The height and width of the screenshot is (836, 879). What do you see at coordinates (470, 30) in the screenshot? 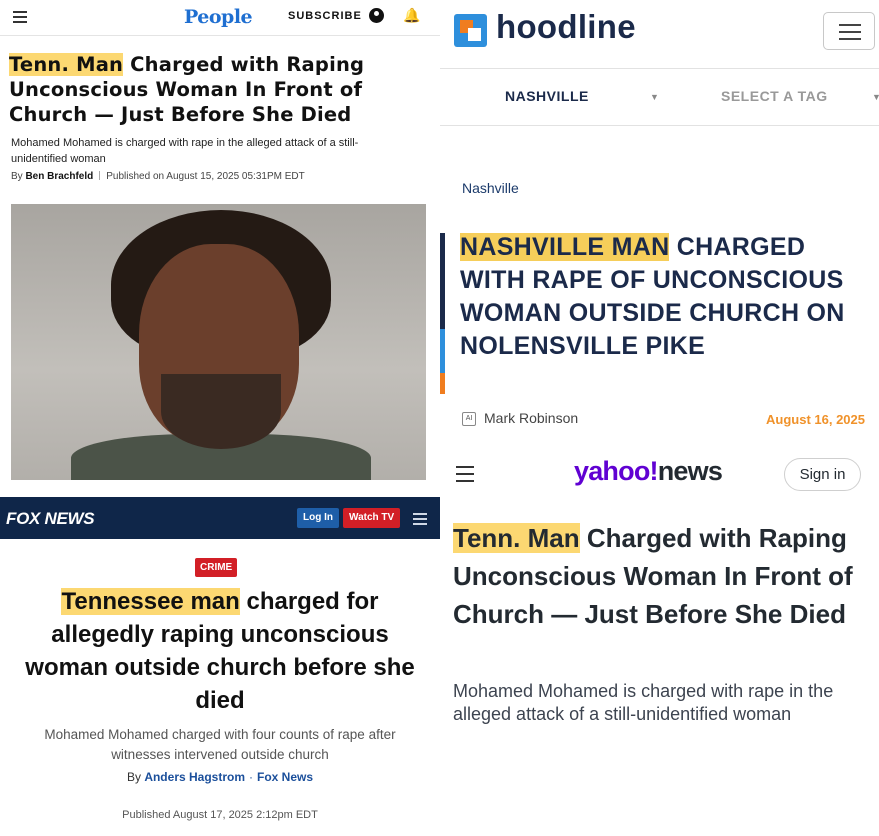
I see `hoodline-logo-icon` at bounding box center [470, 30].